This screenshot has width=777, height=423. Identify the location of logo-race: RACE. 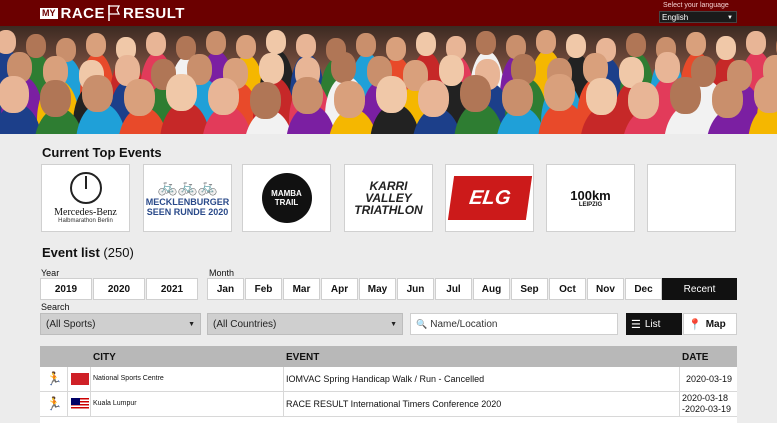
(83, 13).